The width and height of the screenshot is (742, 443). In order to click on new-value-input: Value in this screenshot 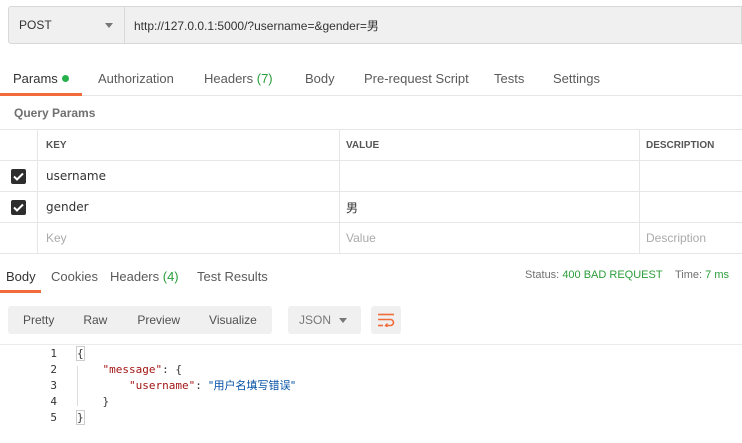, I will do `click(490, 238)`.